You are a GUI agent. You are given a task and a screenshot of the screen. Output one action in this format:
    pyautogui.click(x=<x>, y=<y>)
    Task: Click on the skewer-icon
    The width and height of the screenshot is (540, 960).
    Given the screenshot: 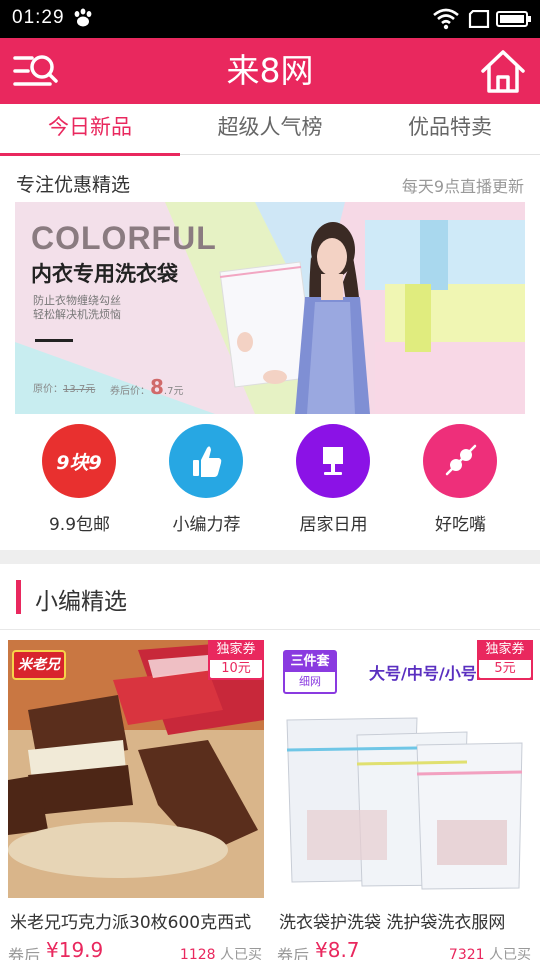 What is the action you would take?
    pyautogui.click(x=460, y=461)
    